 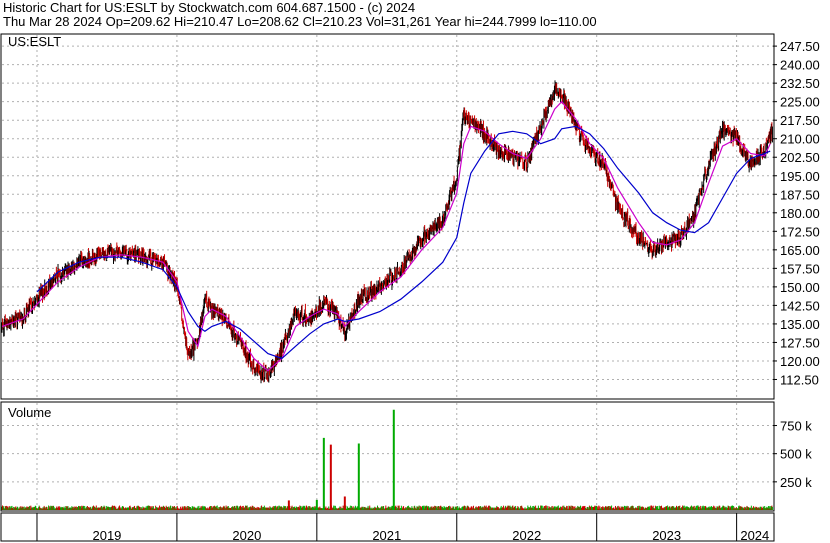 What do you see at coordinates (800, 102) in the screenshot?
I see `price-tick-label: 225.00` at bounding box center [800, 102].